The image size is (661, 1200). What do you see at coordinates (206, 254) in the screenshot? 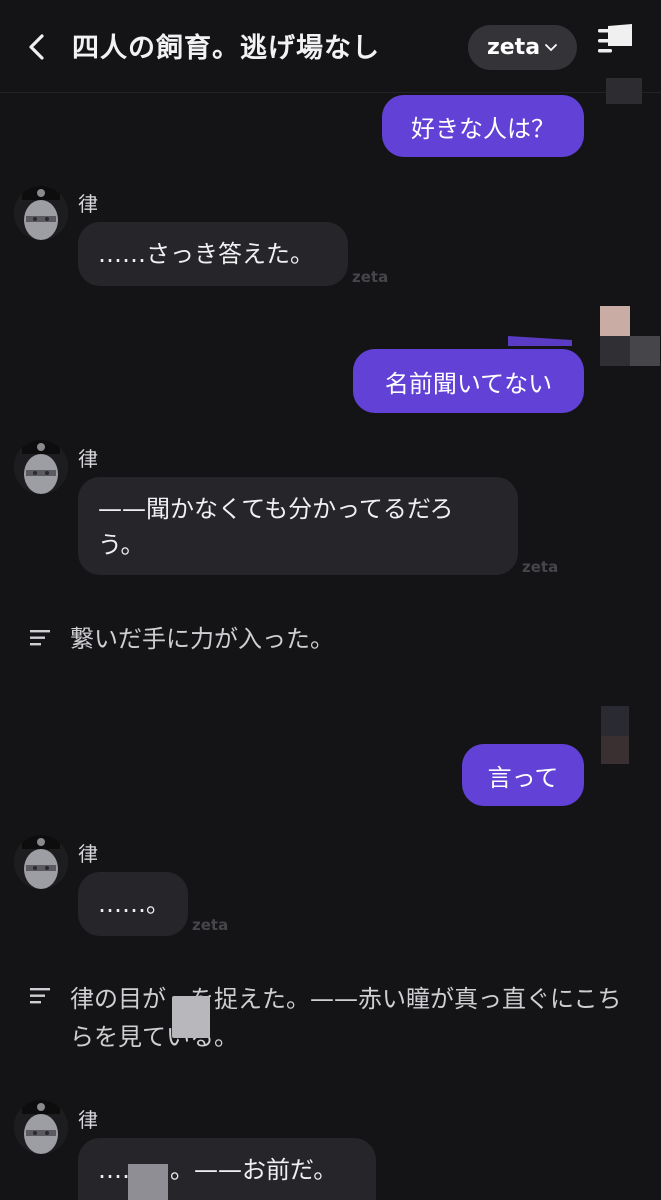
I see `character-message-text: ……さっき答えた。` at bounding box center [206, 254].